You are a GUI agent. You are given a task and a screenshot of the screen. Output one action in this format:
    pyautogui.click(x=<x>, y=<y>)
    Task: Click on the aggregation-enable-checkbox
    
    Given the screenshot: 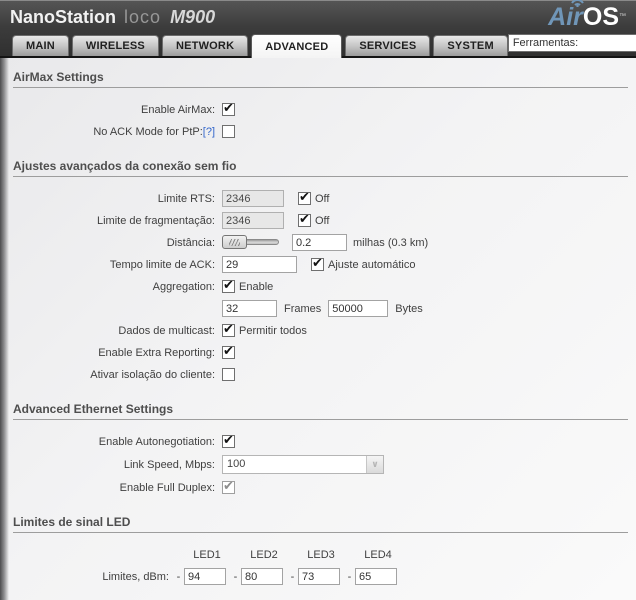 What is the action you would take?
    pyautogui.click(x=228, y=285)
    